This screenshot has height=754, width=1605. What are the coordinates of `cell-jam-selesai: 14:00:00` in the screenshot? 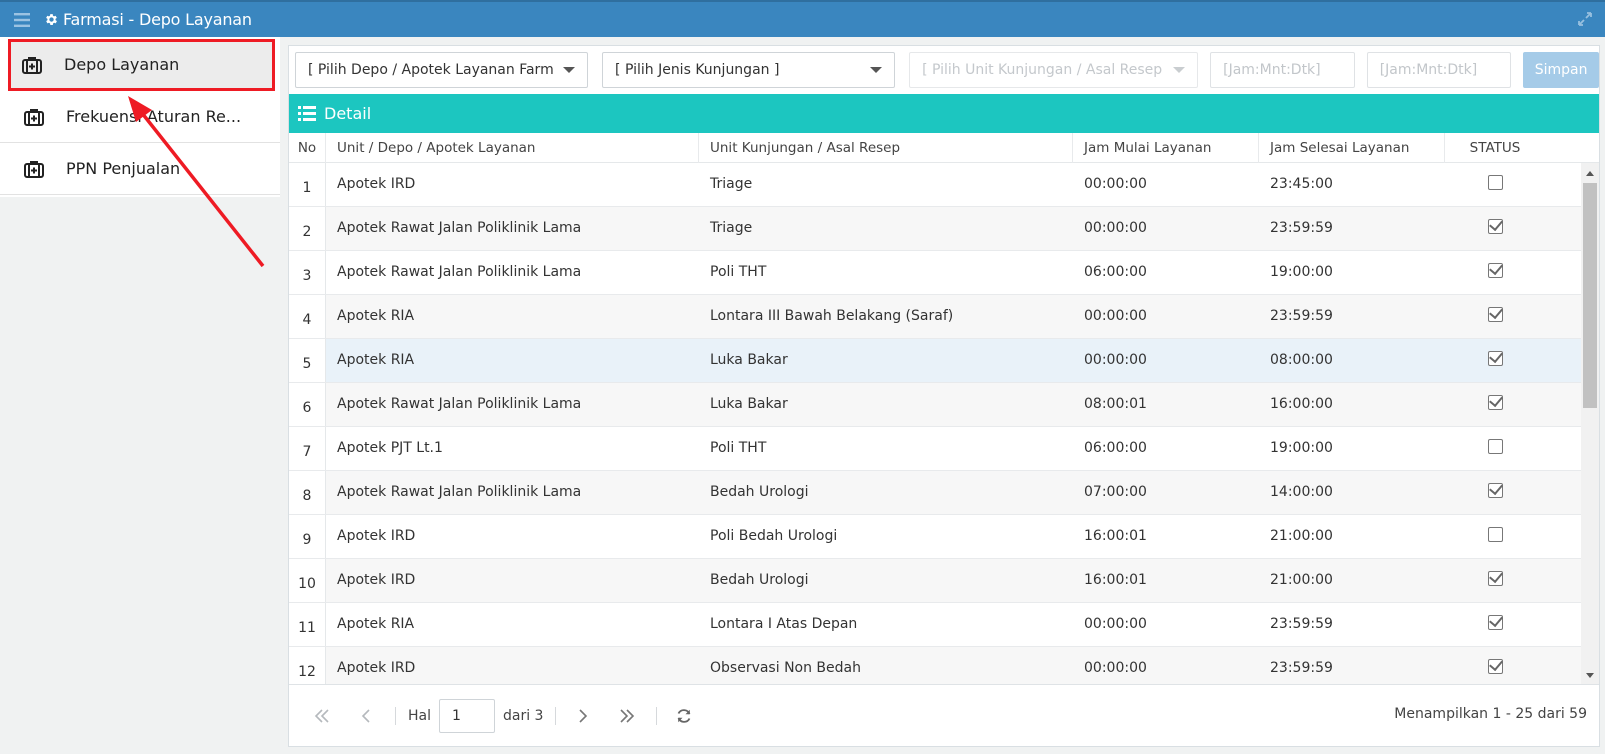 It's located at (1301, 491).